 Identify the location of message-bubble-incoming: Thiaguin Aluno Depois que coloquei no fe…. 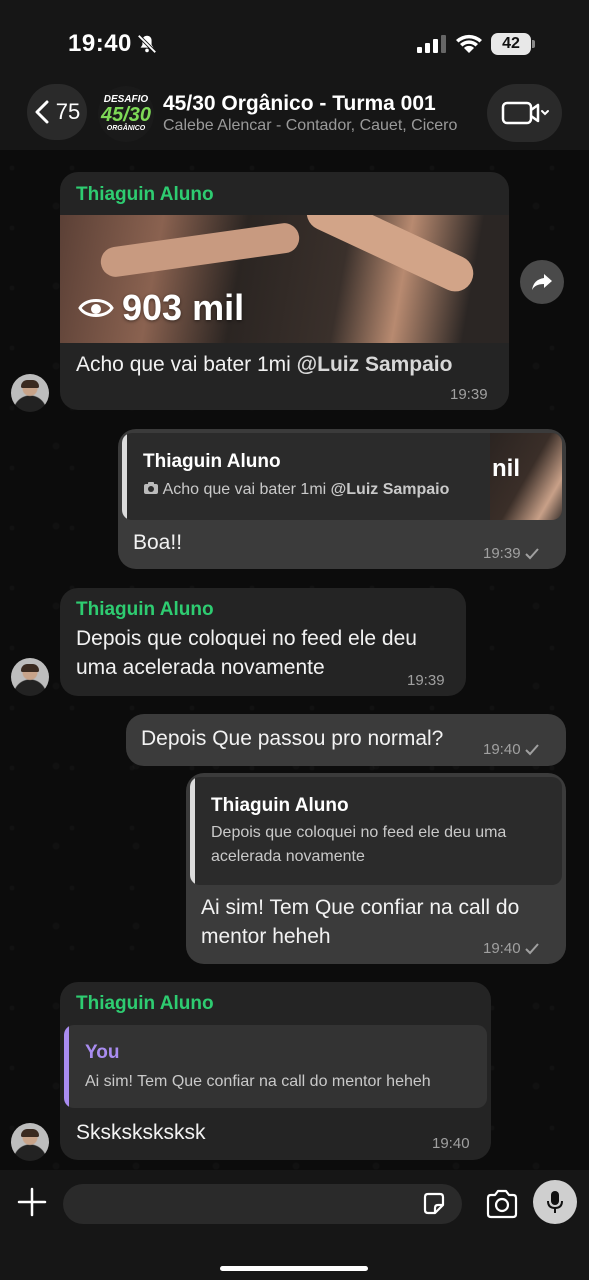
(263, 642).